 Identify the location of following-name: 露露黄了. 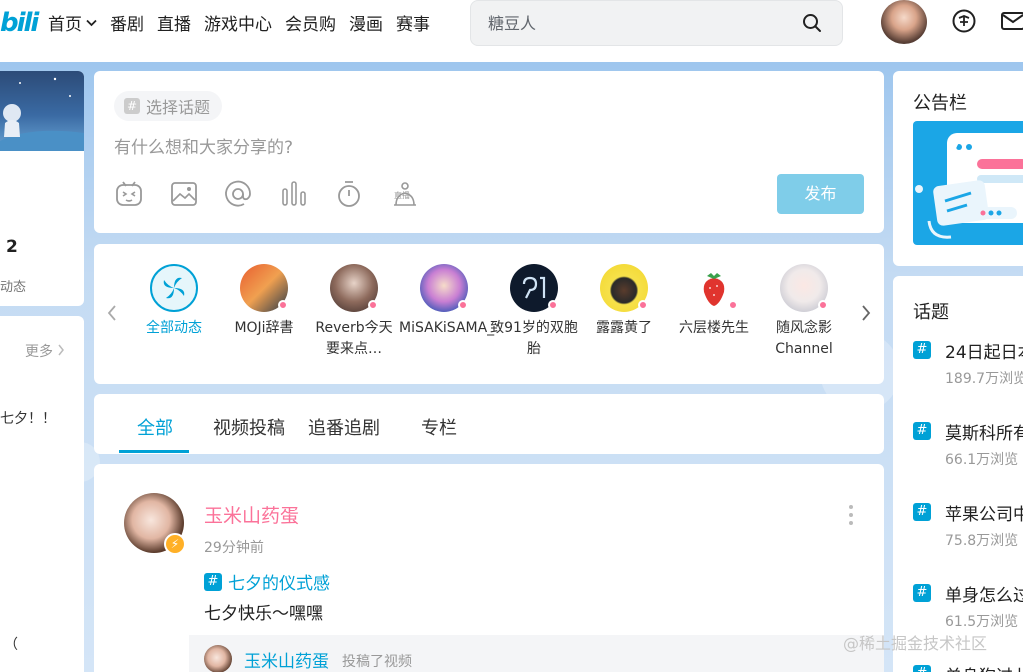
(624, 328).